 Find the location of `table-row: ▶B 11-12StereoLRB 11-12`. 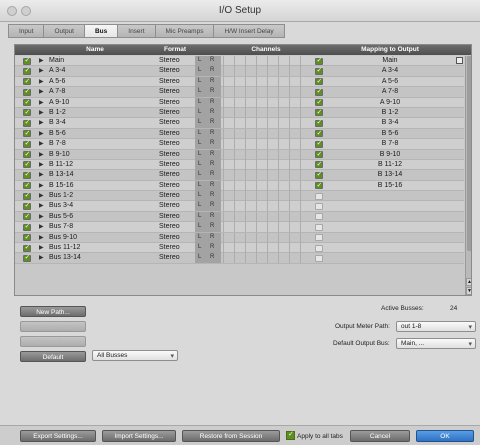

table-row: ▶B 11-12StereoLRB 11-12 is located at coordinates (239, 165).